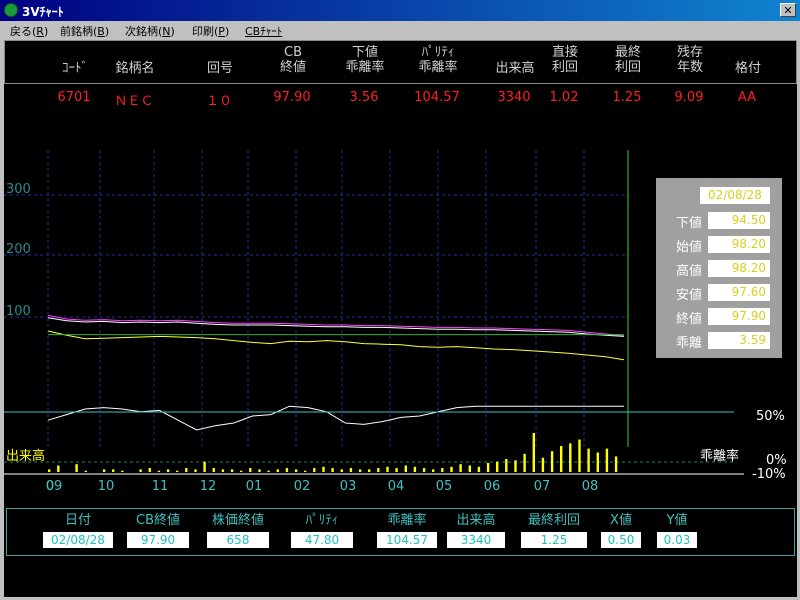 The height and width of the screenshot is (600, 800). Describe the element at coordinates (677, 530) in the screenshot. I see `readout-y-value: Y値 0.03` at that location.